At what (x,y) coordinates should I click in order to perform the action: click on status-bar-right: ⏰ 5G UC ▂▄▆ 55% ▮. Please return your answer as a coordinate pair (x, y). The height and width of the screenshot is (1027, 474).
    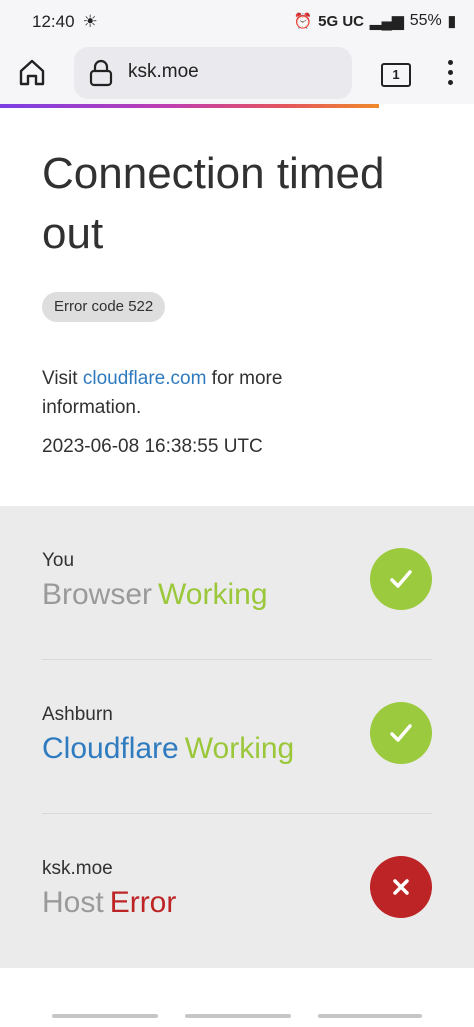
    Looking at the image, I should click on (374, 21).